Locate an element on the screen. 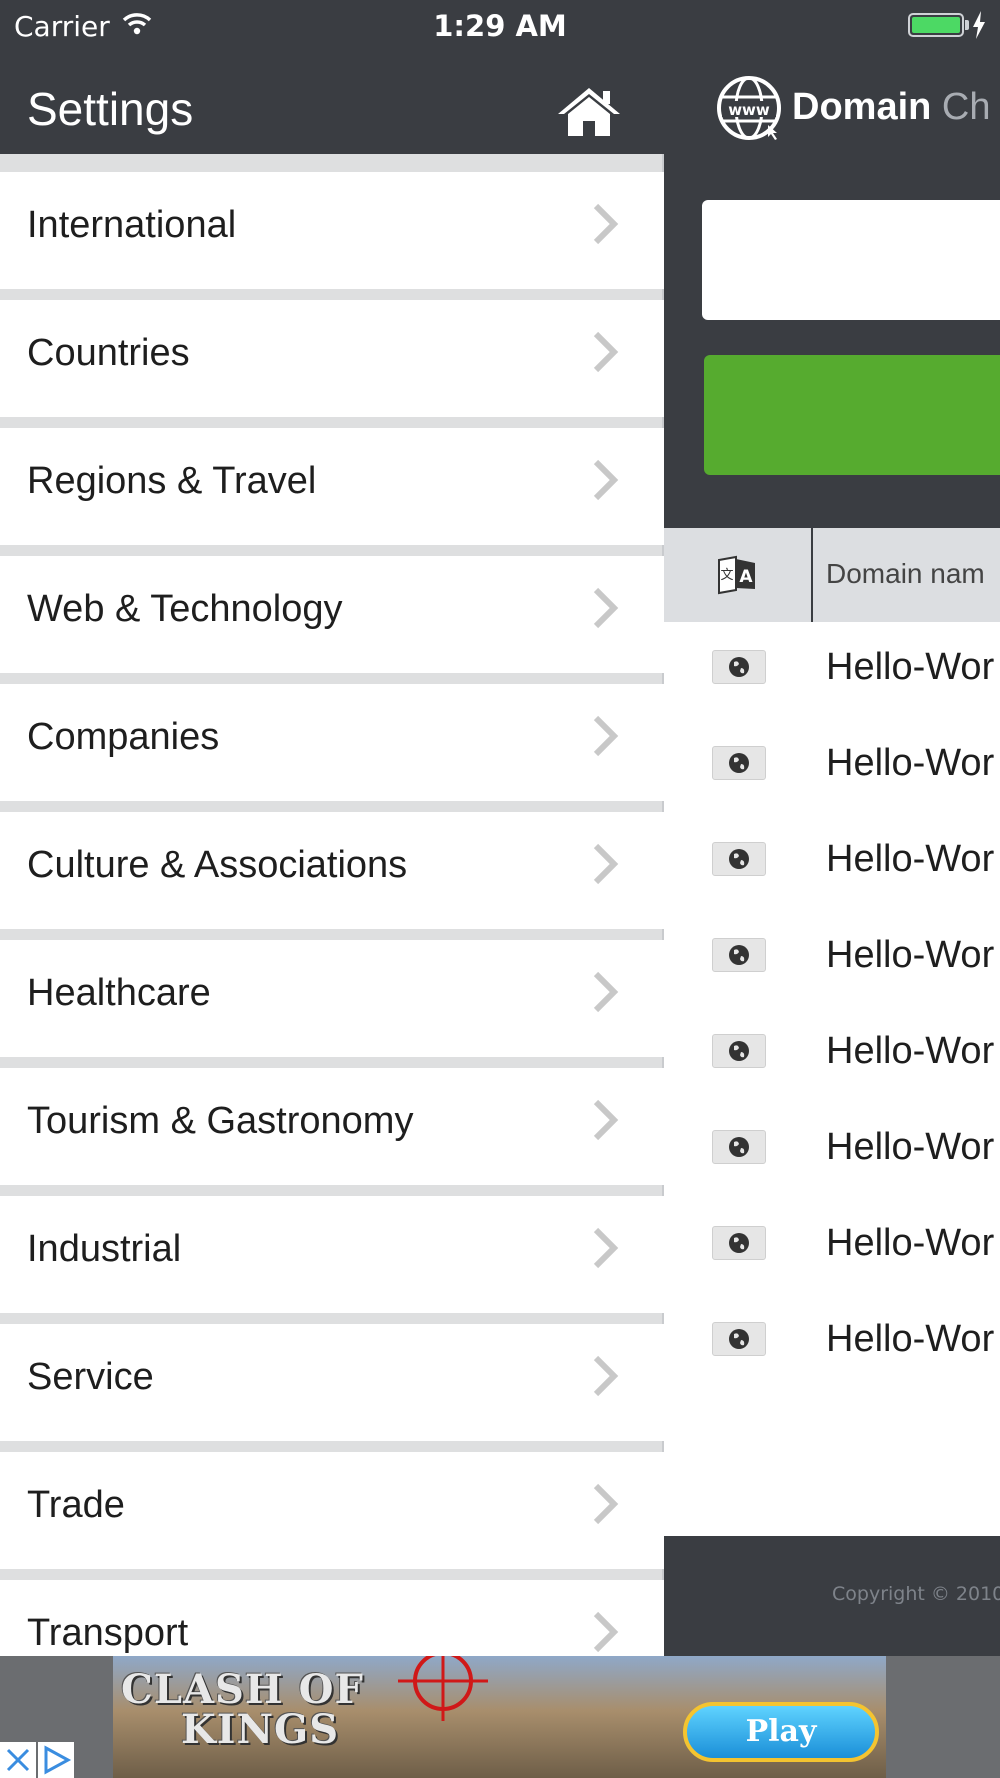 This screenshot has width=1000, height=1778. svg-text: www is located at coordinates (749, 110).